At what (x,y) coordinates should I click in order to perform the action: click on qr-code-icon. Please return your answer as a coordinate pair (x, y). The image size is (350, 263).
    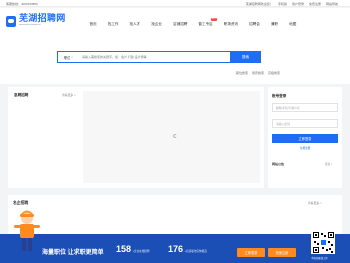
    Looking at the image, I should click on (323, 242).